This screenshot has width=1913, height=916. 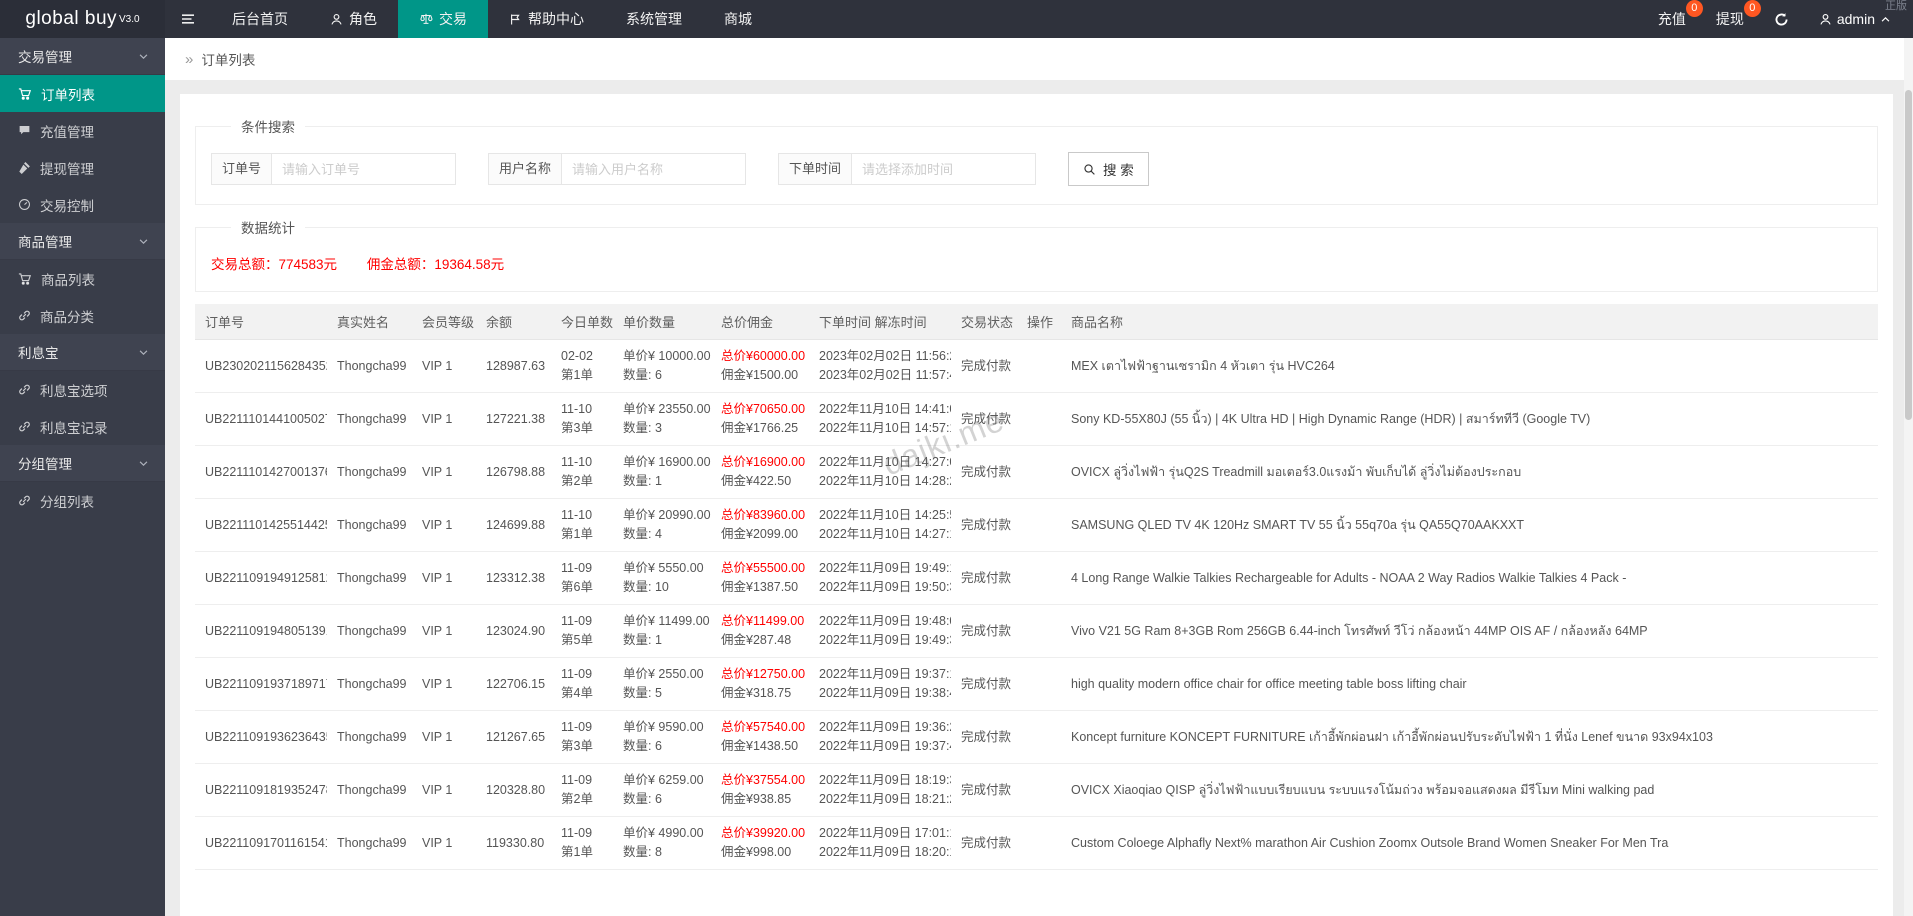 I want to click on cell-total-commission: 总价¥37554.00 佣金¥938.85, so click(x=760, y=790).